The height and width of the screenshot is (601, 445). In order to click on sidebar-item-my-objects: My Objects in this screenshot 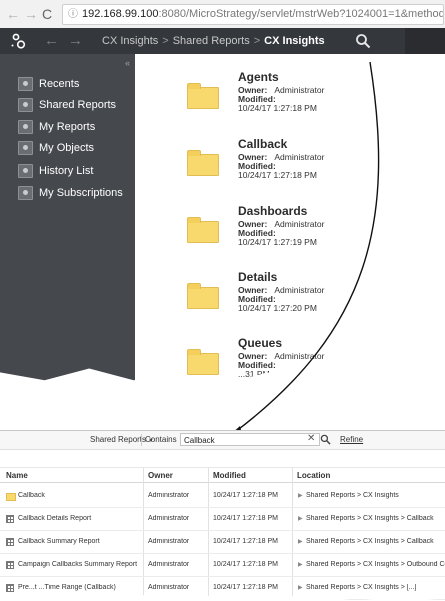, I will do `click(56, 148)`.